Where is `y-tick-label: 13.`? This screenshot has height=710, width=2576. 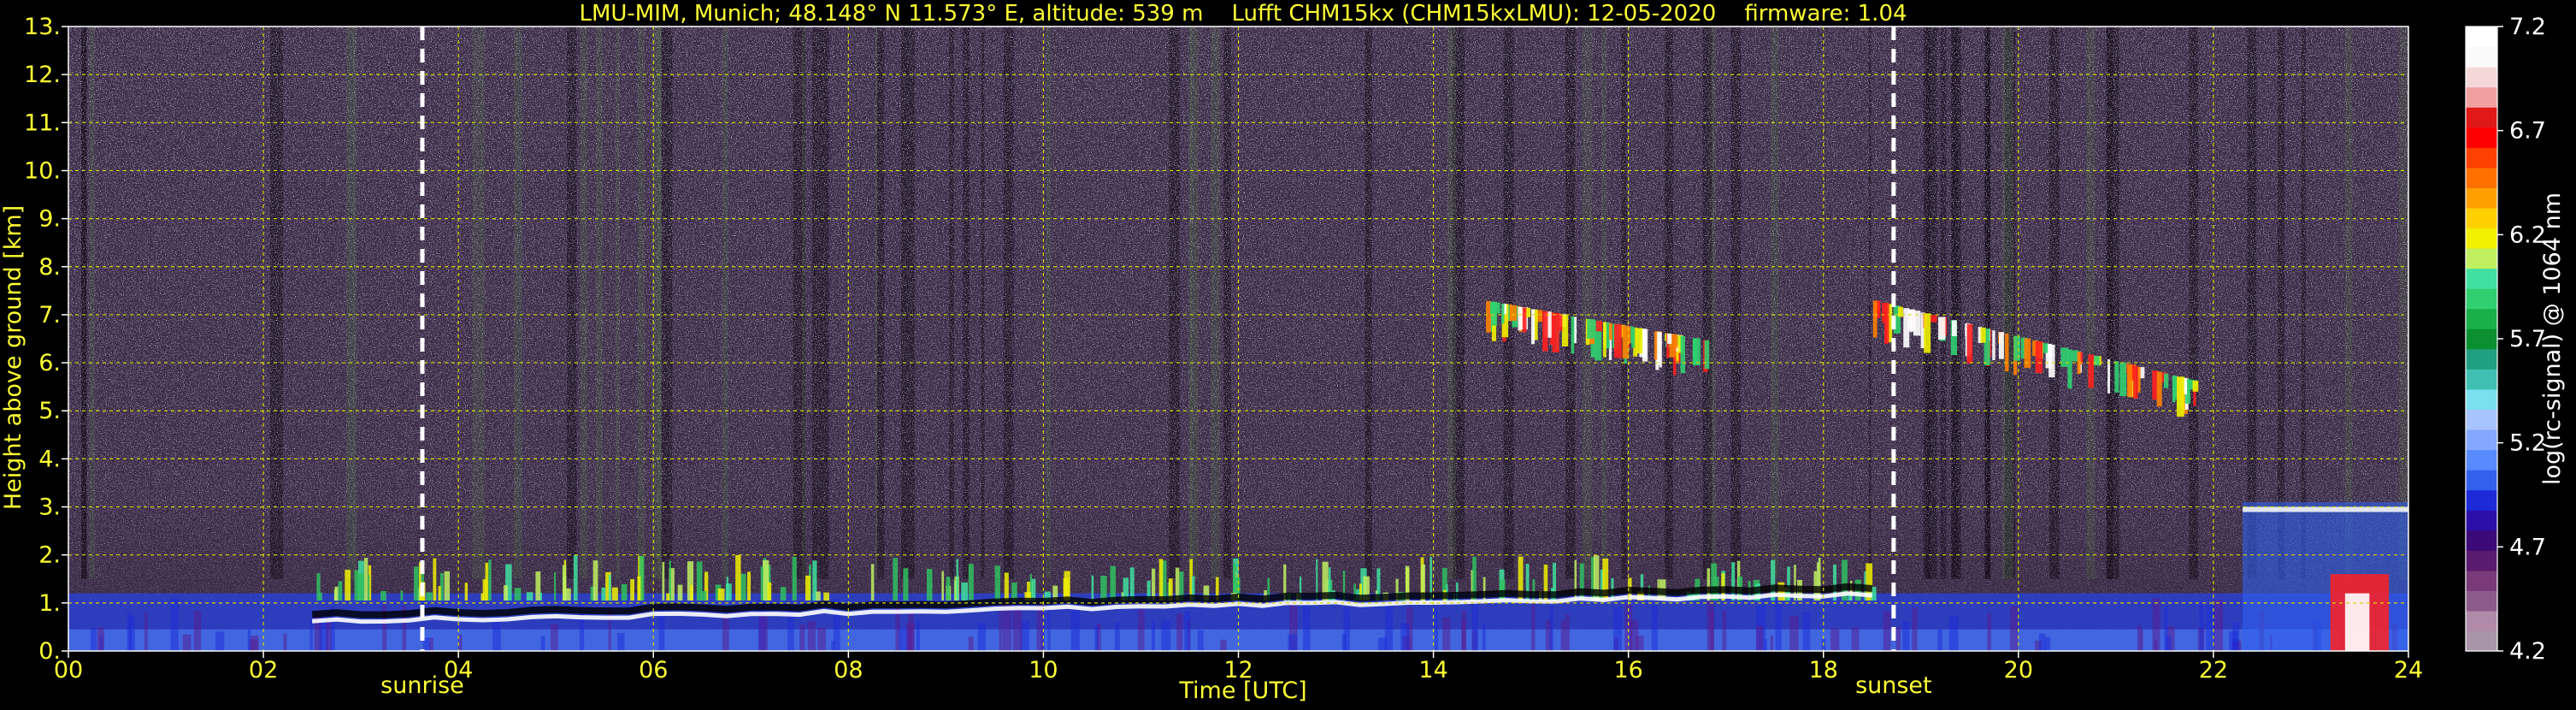
y-tick-label: 13. is located at coordinates (42, 27).